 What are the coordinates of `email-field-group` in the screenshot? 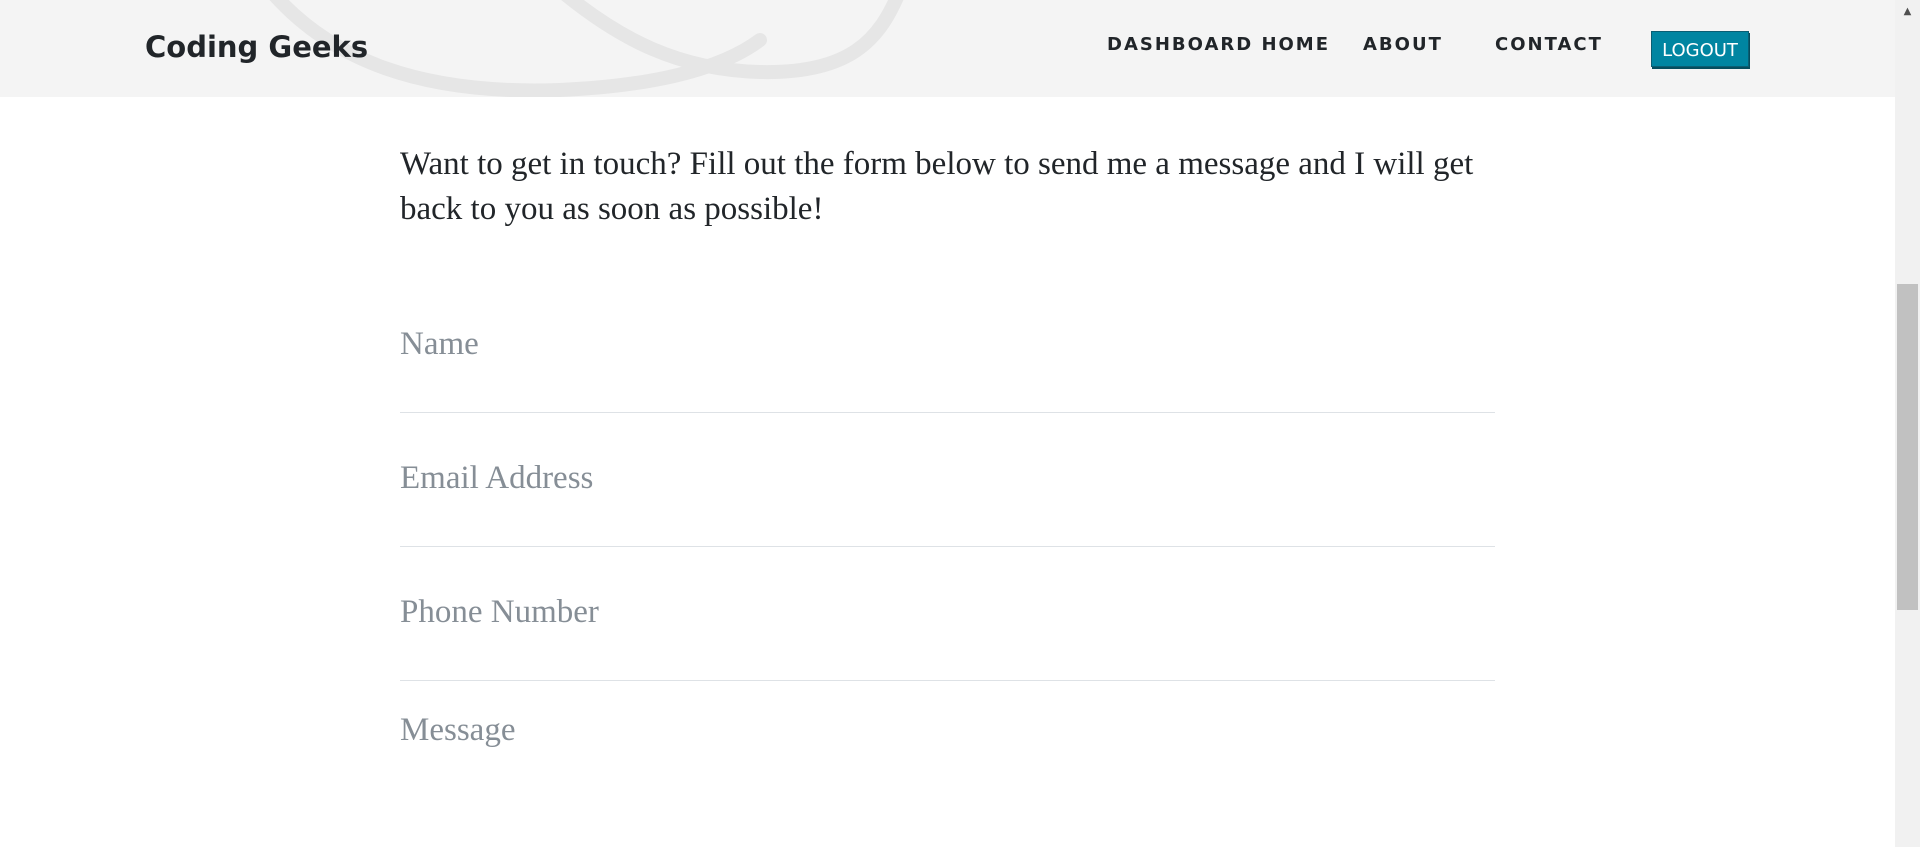 It's located at (947, 500).